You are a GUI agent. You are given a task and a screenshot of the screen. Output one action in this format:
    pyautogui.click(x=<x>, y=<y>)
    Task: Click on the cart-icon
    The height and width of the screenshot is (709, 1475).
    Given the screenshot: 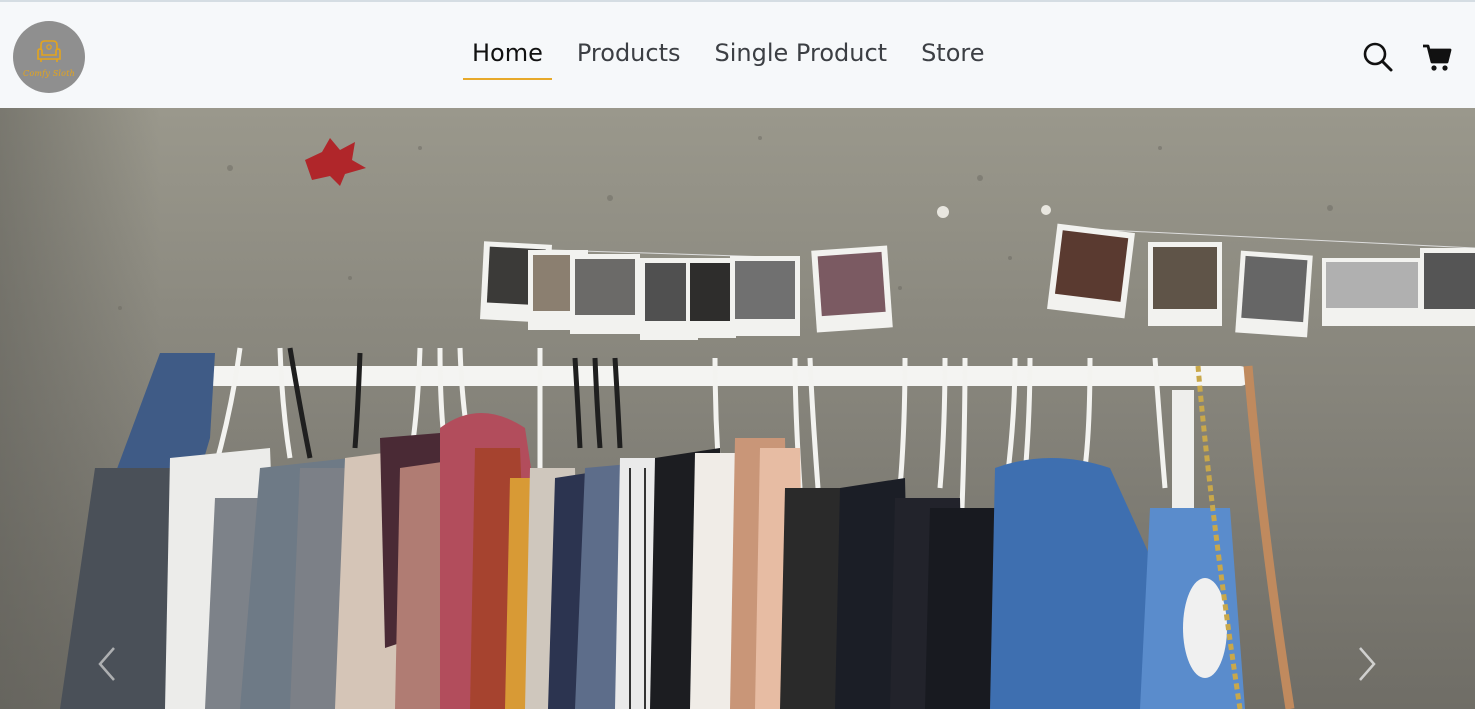 What is the action you would take?
    pyautogui.click(x=1437, y=57)
    